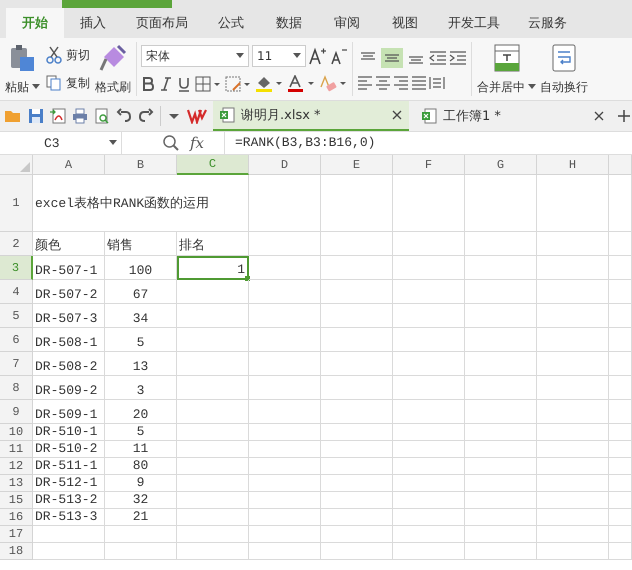 The image size is (632, 570). What do you see at coordinates (195, 56) in the screenshot?
I see `font-name-dropdown: 宋体` at bounding box center [195, 56].